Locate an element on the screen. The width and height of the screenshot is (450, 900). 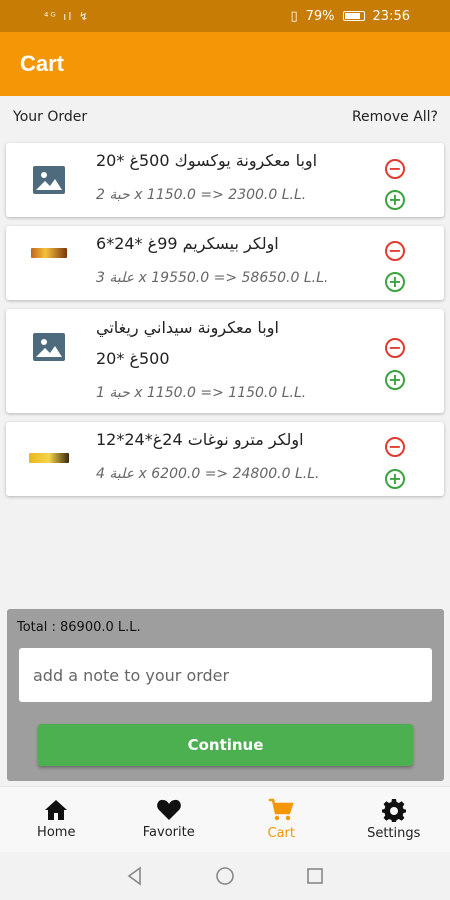
battery-percent: 79% is located at coordinates (320, 16).